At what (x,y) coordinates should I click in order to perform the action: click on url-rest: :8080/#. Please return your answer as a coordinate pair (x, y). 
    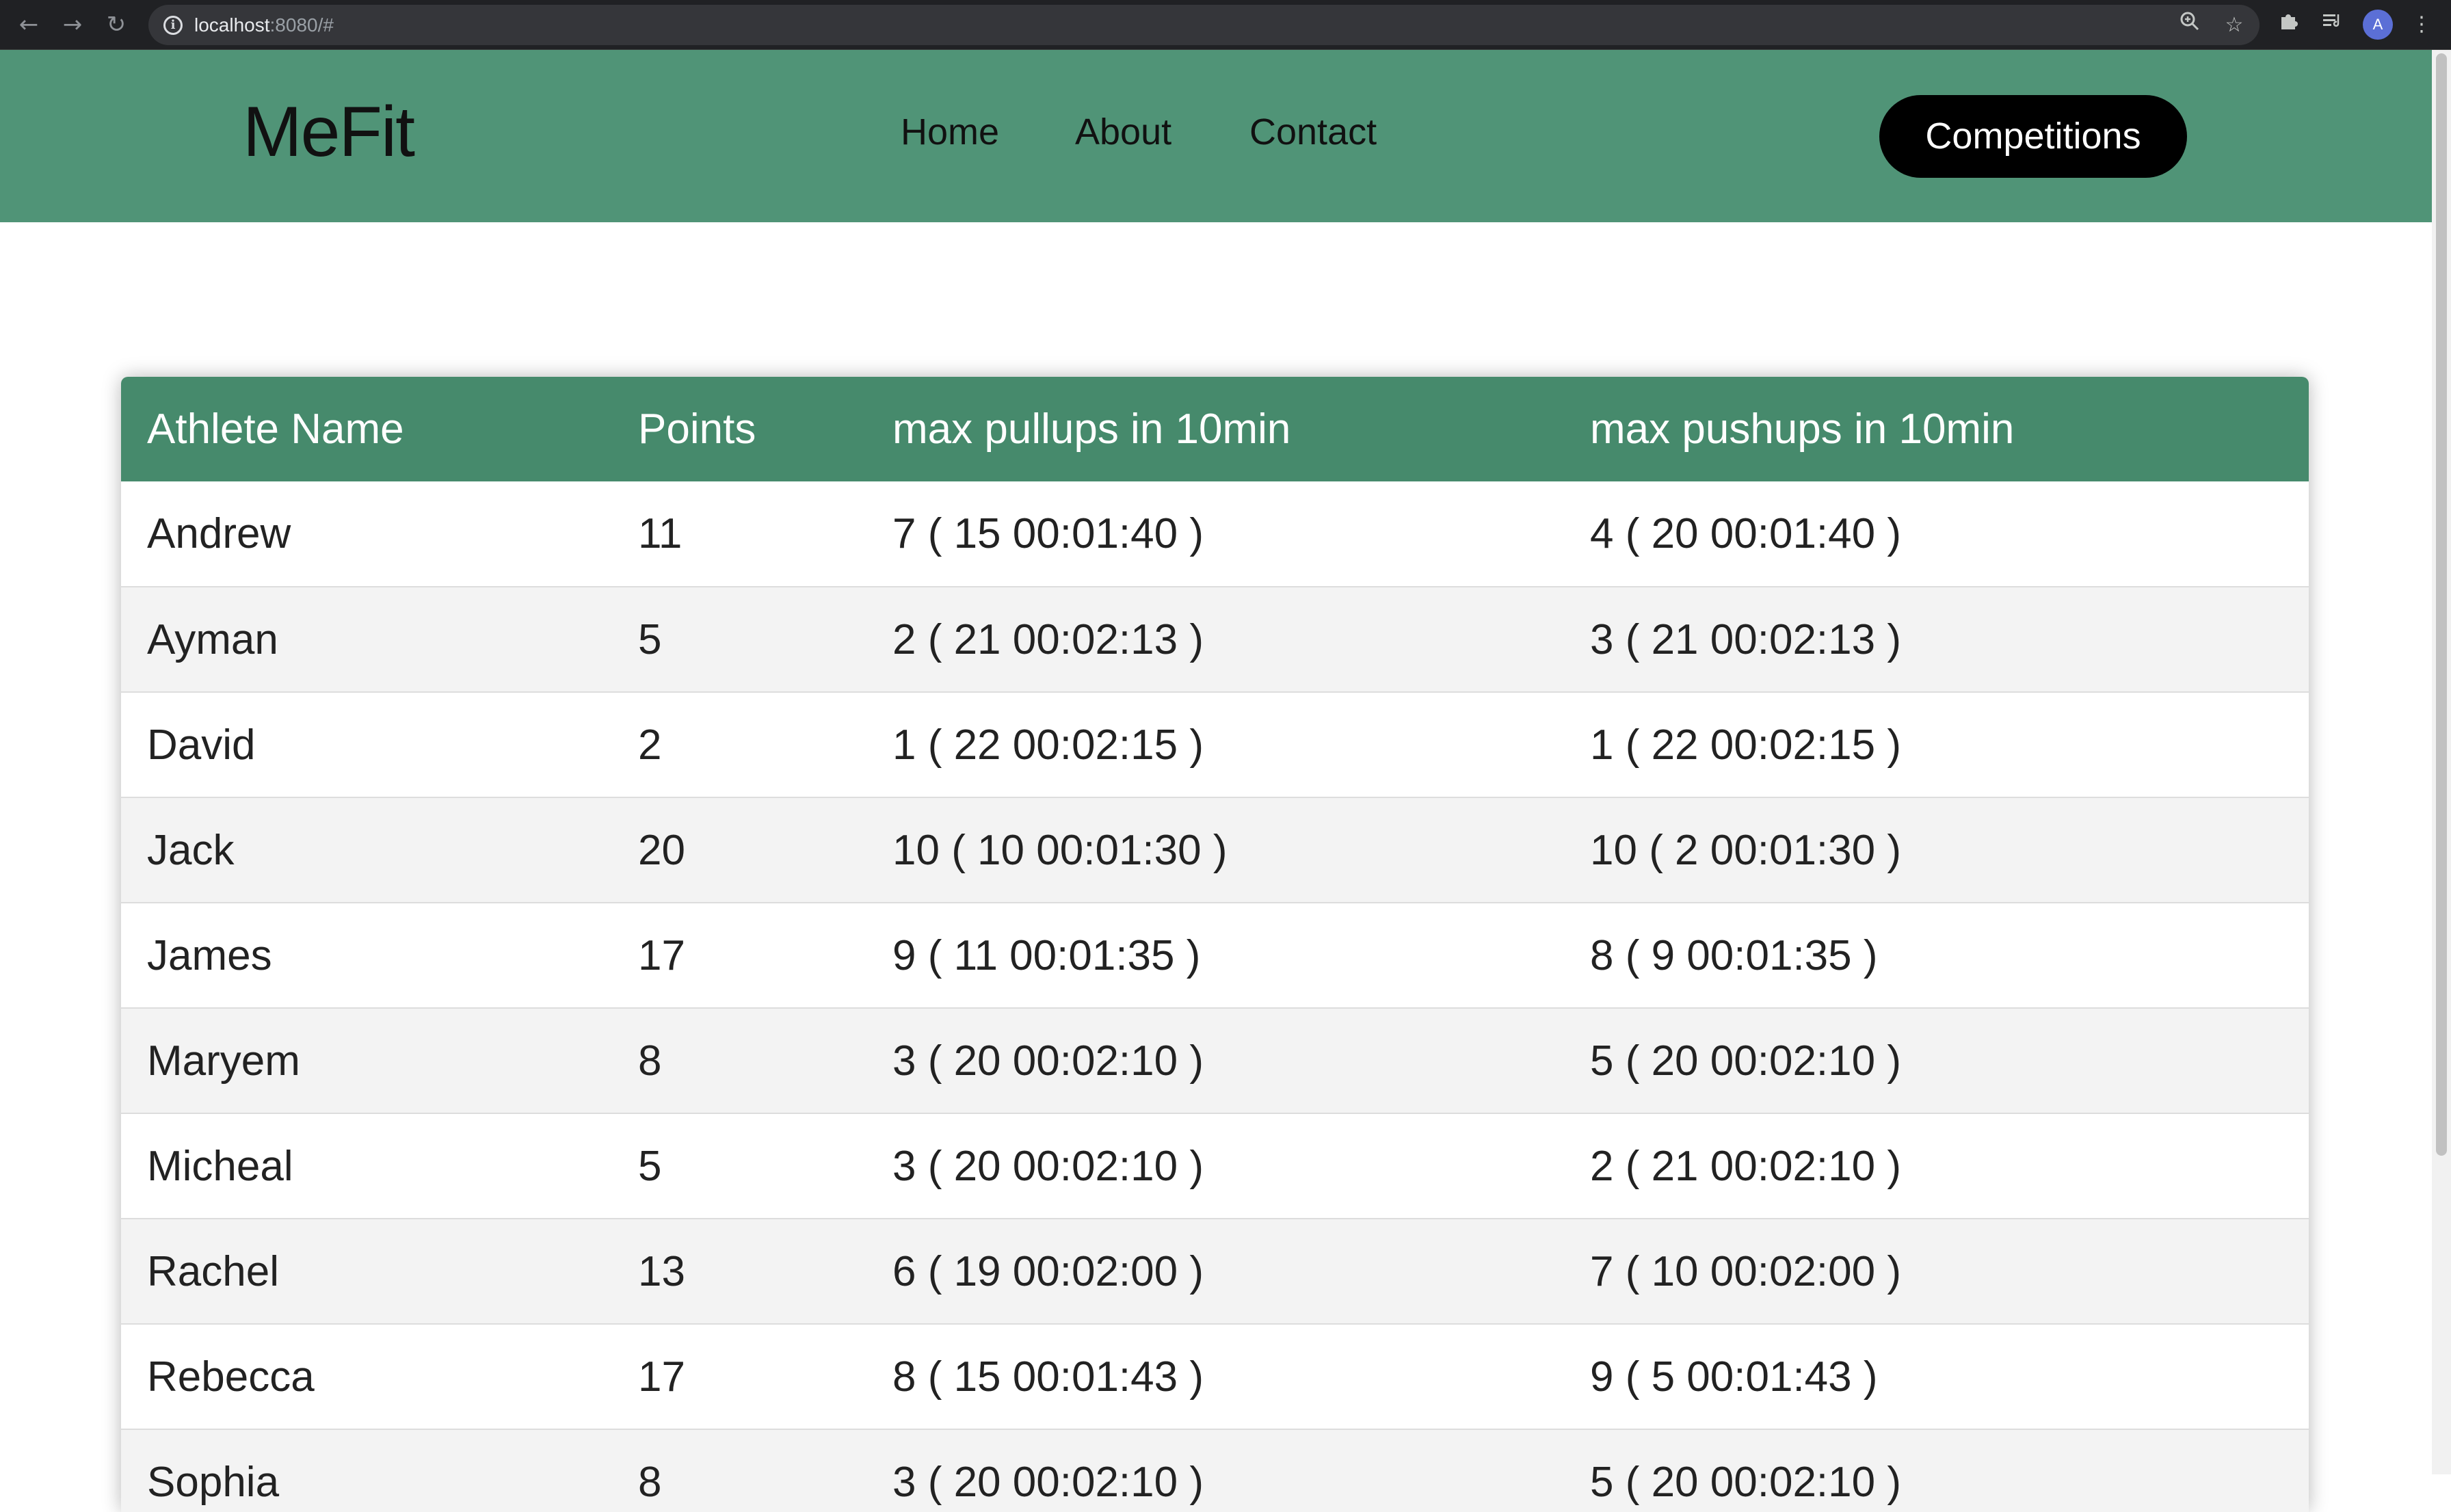
    Looking at the image, I should click on (301, 25).